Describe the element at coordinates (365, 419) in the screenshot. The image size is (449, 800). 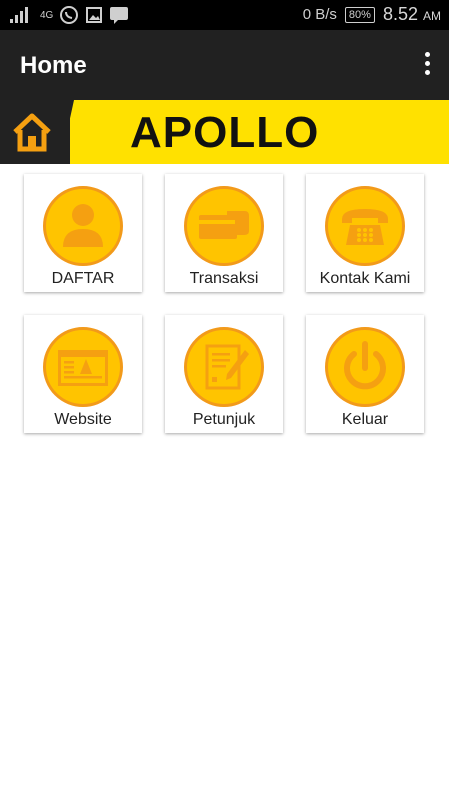
I see `menu-label: Keluar` at that location.